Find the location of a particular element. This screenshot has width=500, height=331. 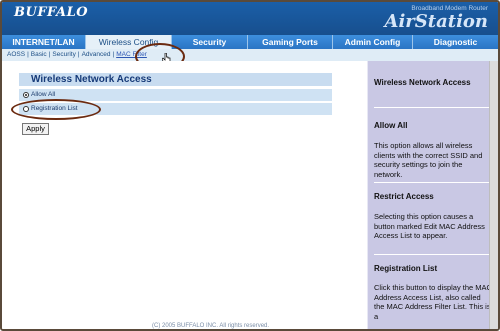

sub-navigation: AOSS | Basic | Security | Advanced | MAC Filter is located at coordinates (250, 55).